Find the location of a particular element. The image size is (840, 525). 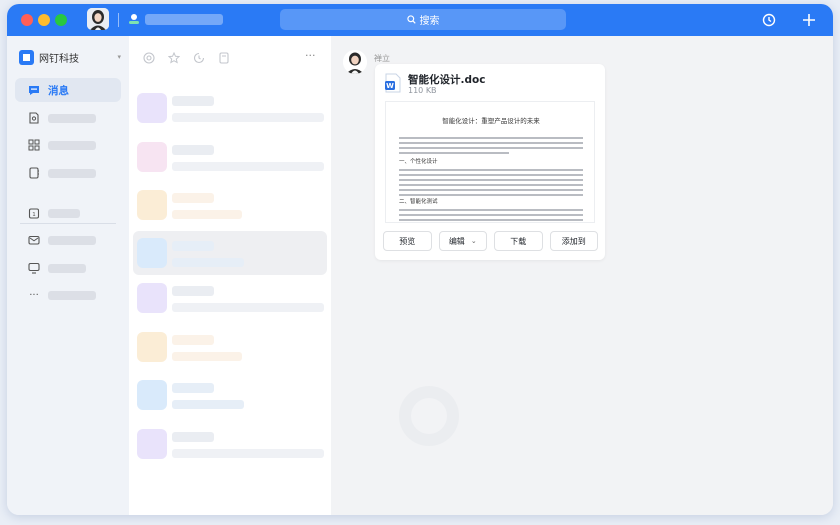

titlebar-divider is located at coordinates (118, 20).